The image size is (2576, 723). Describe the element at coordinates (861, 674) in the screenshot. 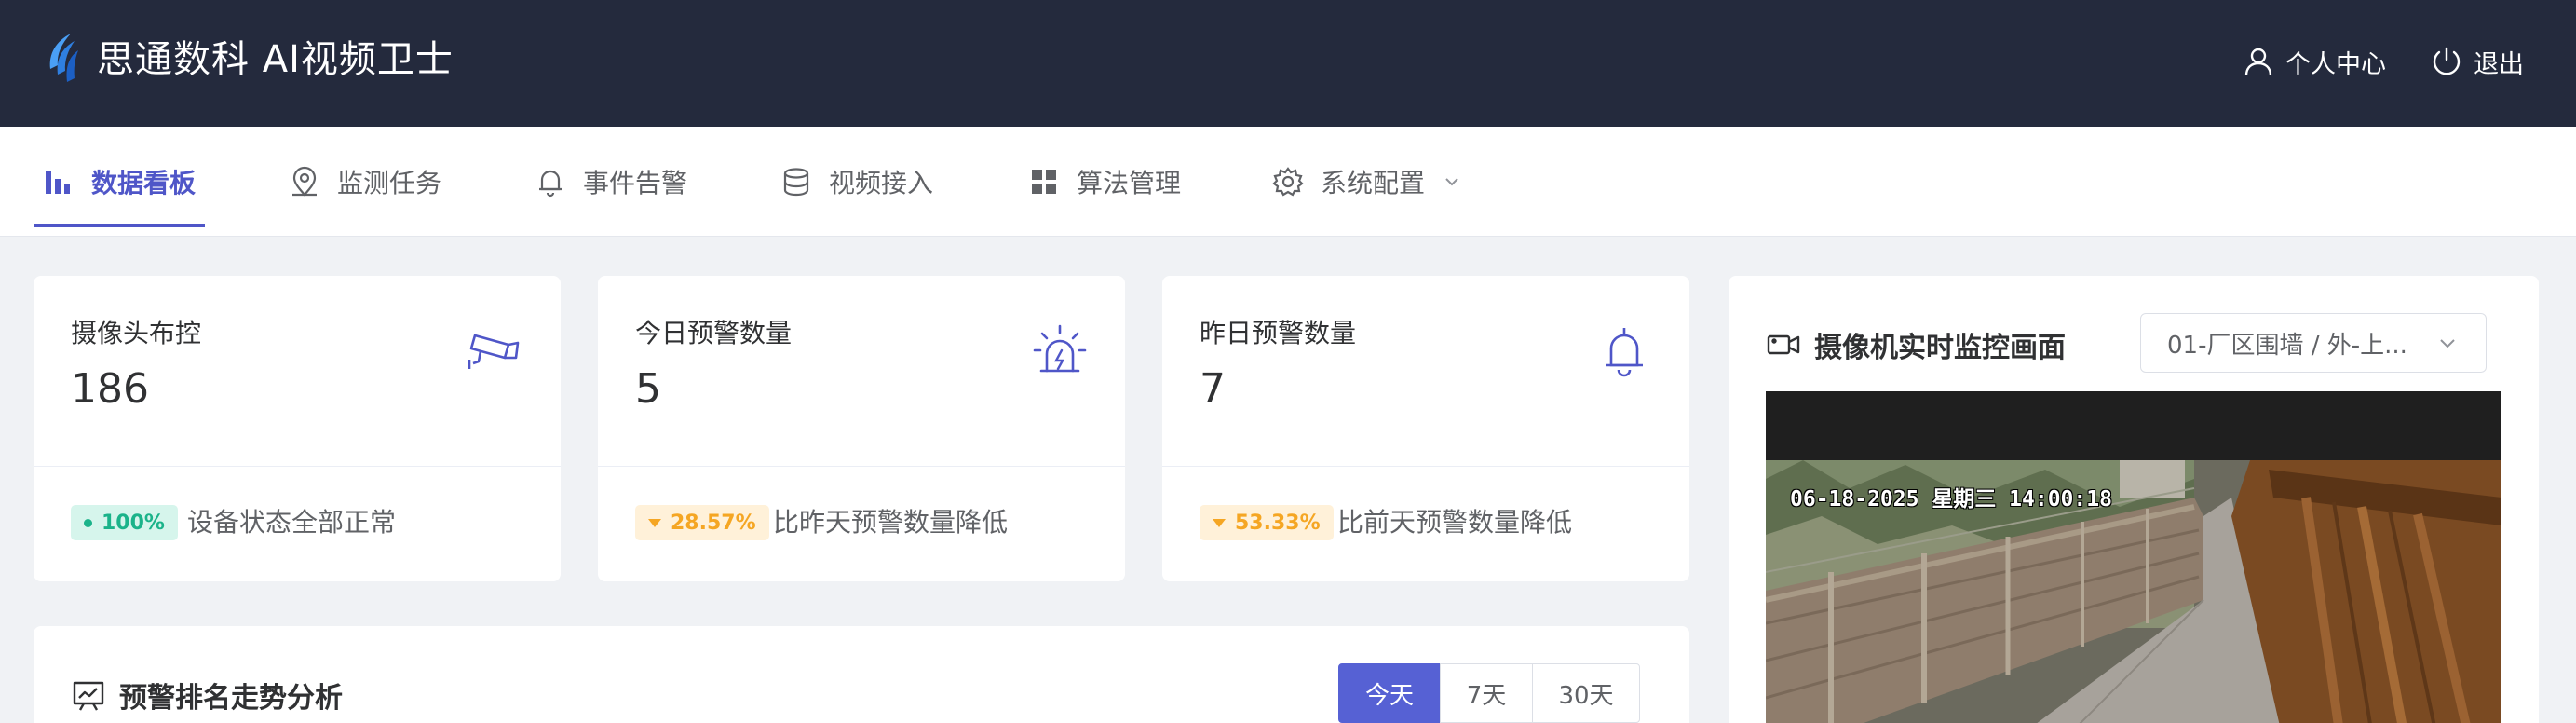

I see `trend-analysis-card: 预警排名走势分析 今天 7天 30天` at that location.